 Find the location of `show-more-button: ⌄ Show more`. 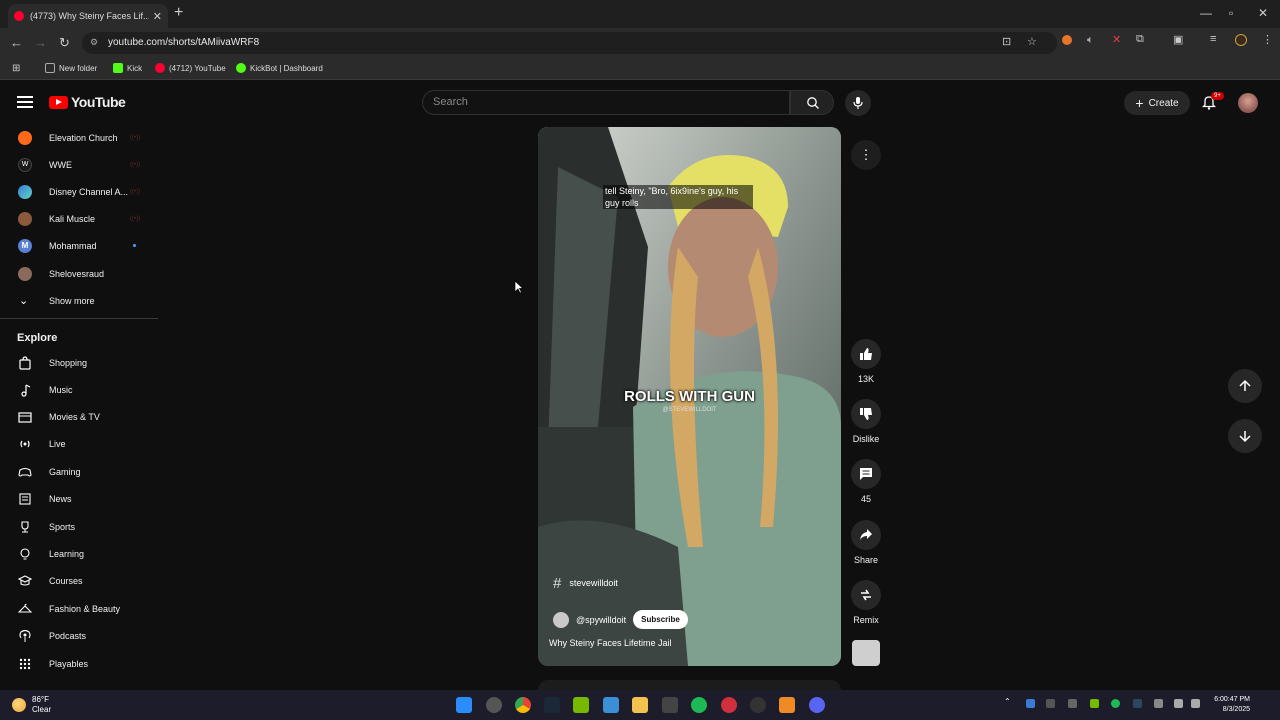

show-more-button: ⌄ Show more is located at coordinates (79, 300).